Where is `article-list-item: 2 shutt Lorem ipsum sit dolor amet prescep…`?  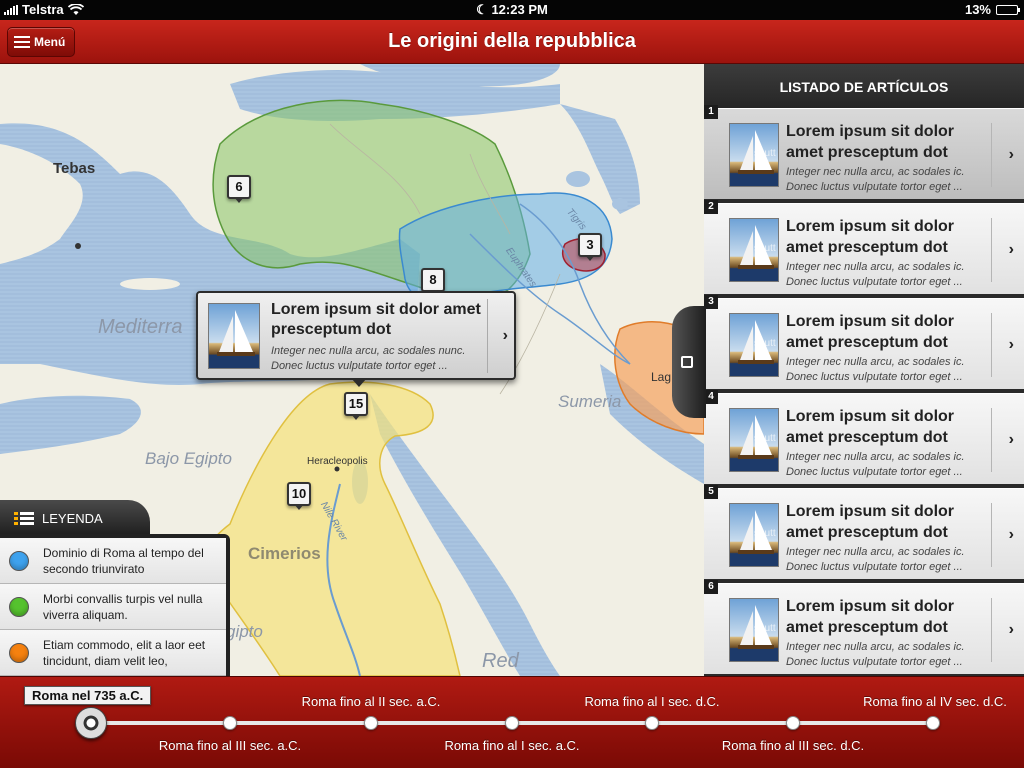 article-list-item: 2 shutt Lorem ipsum sit dolor amet prescep… is located at coordinates (864, 247).